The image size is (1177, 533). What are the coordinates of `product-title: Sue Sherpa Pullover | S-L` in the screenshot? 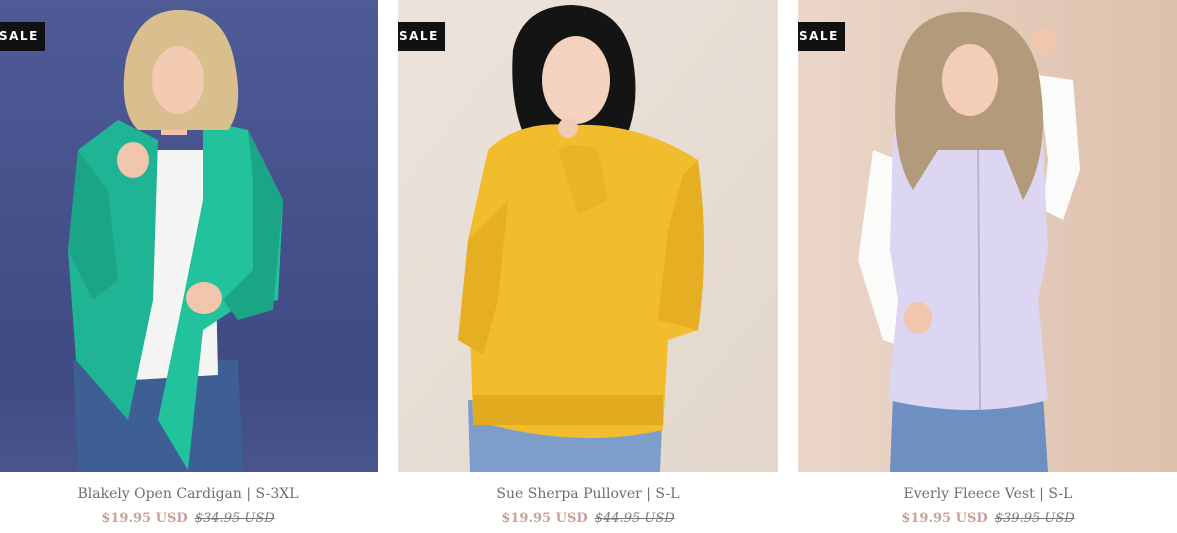 It's located at (588, 494).